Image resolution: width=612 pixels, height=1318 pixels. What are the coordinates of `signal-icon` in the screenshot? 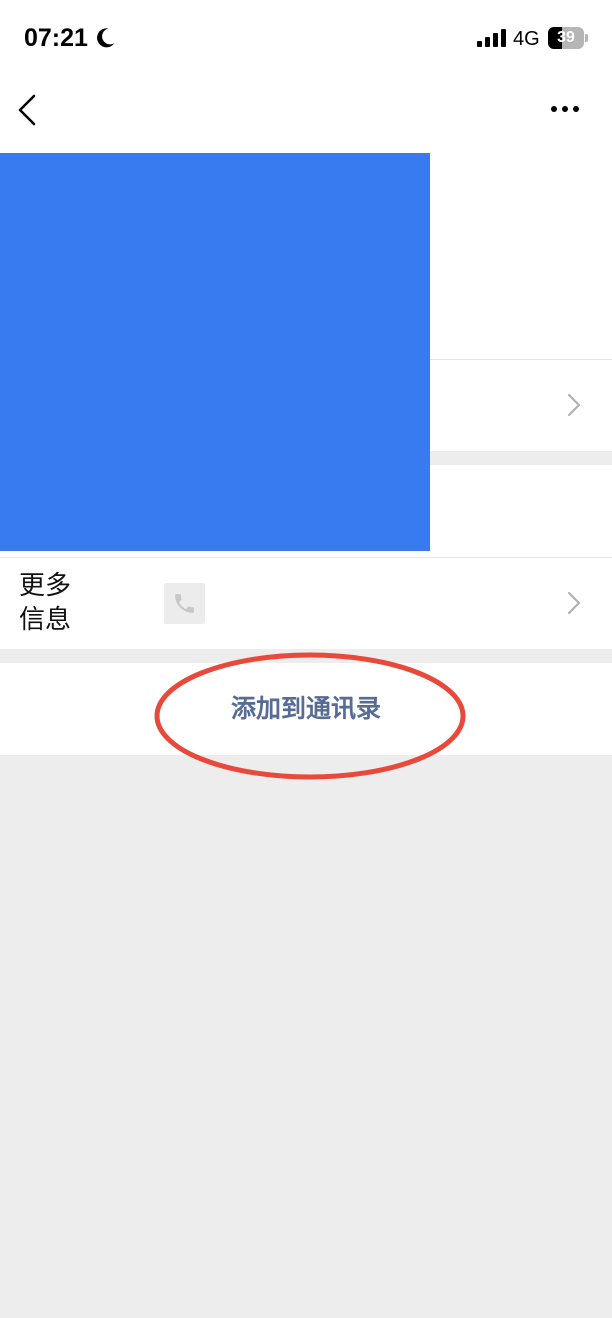 It's located at (491, 38).